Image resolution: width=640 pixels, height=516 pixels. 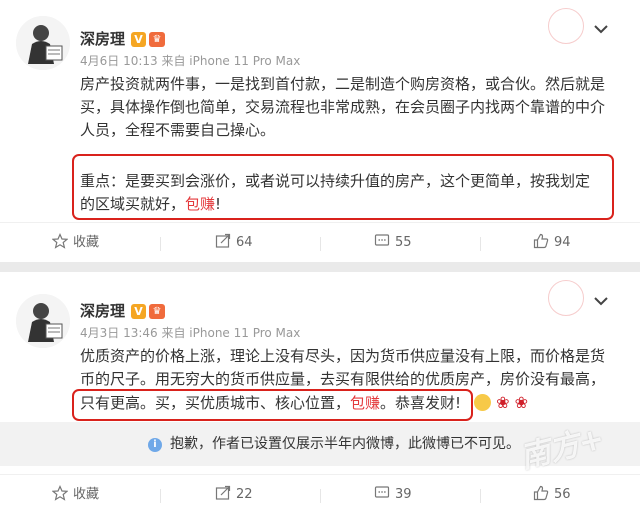 What do you see at coordinates (562, 242) in the screenshot?
I see `like-count: 94` at bounding box center [562, 242].